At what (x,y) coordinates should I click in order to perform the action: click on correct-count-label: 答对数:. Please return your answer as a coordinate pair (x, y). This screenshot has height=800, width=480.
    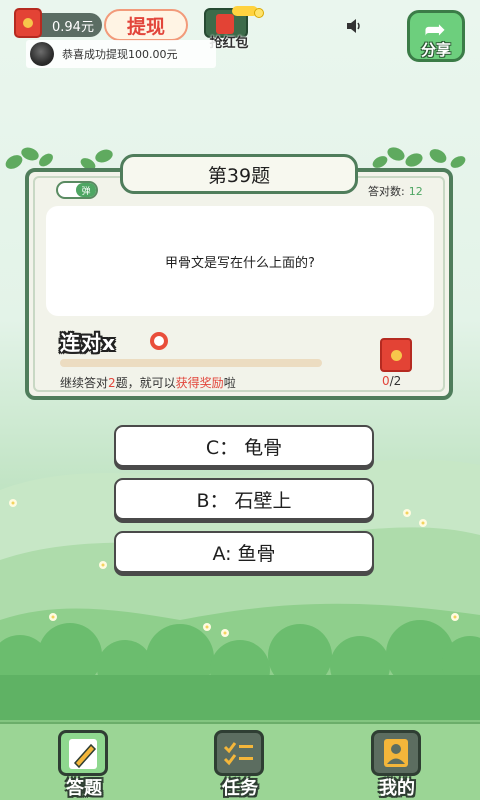
    Looking at the image, I should click on (386, 191).